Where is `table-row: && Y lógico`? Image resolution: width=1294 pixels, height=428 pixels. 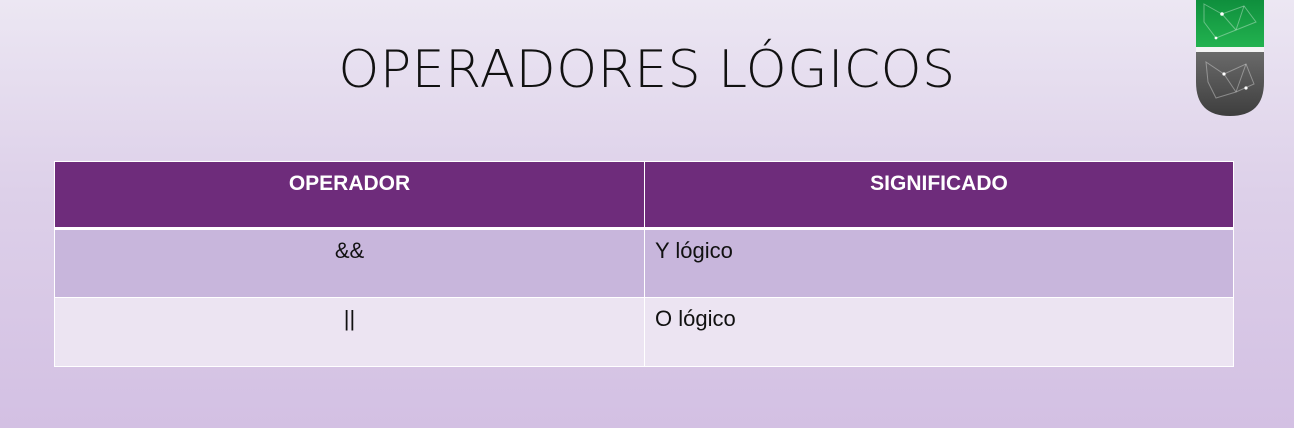
table-row: && Y lógico is located at coordinates (644, 263).